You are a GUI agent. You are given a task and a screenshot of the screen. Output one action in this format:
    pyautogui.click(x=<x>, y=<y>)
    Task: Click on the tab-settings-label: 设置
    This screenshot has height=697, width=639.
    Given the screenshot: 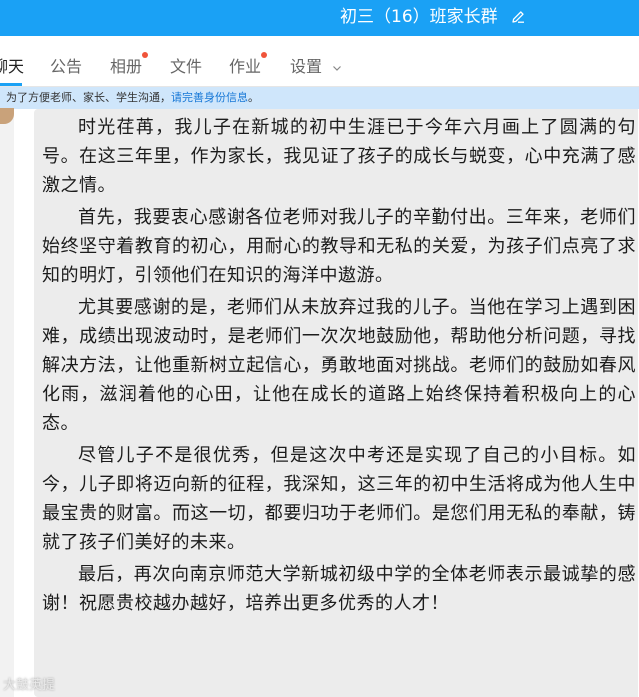 What is the action you would take?
    pyautogui.click(x=306, y=66)
    